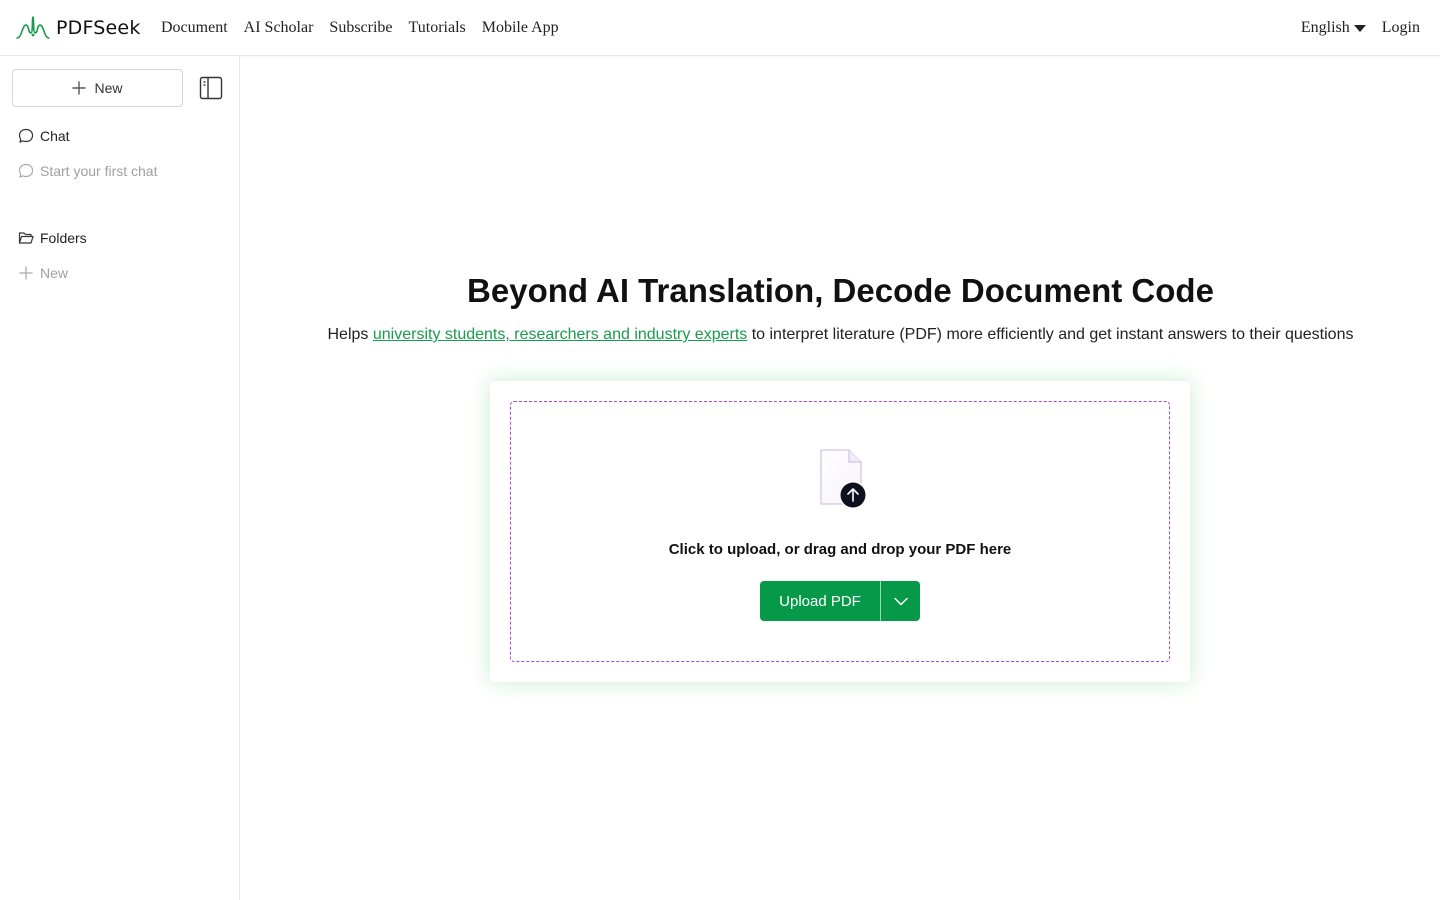  I want to click on upload-options-dropdown, so click(900, 601).